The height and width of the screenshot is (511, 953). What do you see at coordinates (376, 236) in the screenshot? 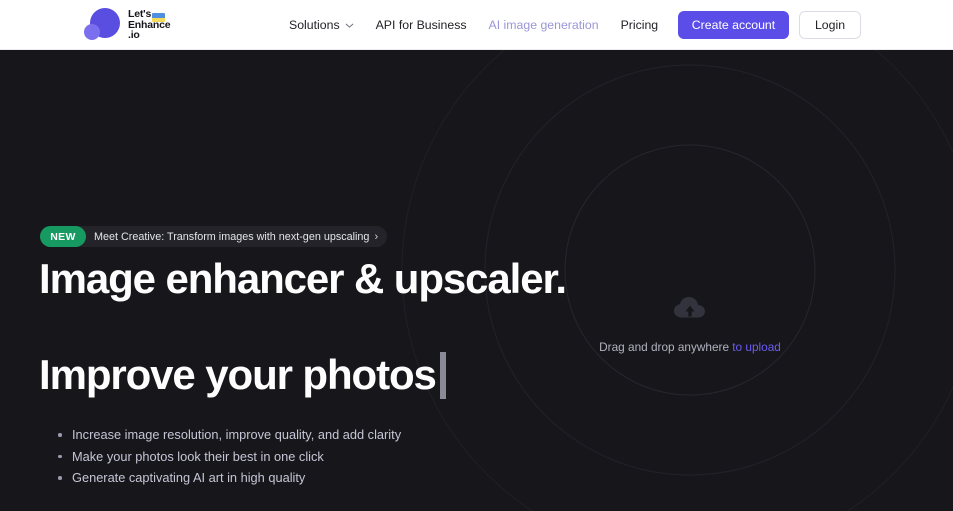
I see `chevron-right-icon: ›` at bounding box center [376, 236].